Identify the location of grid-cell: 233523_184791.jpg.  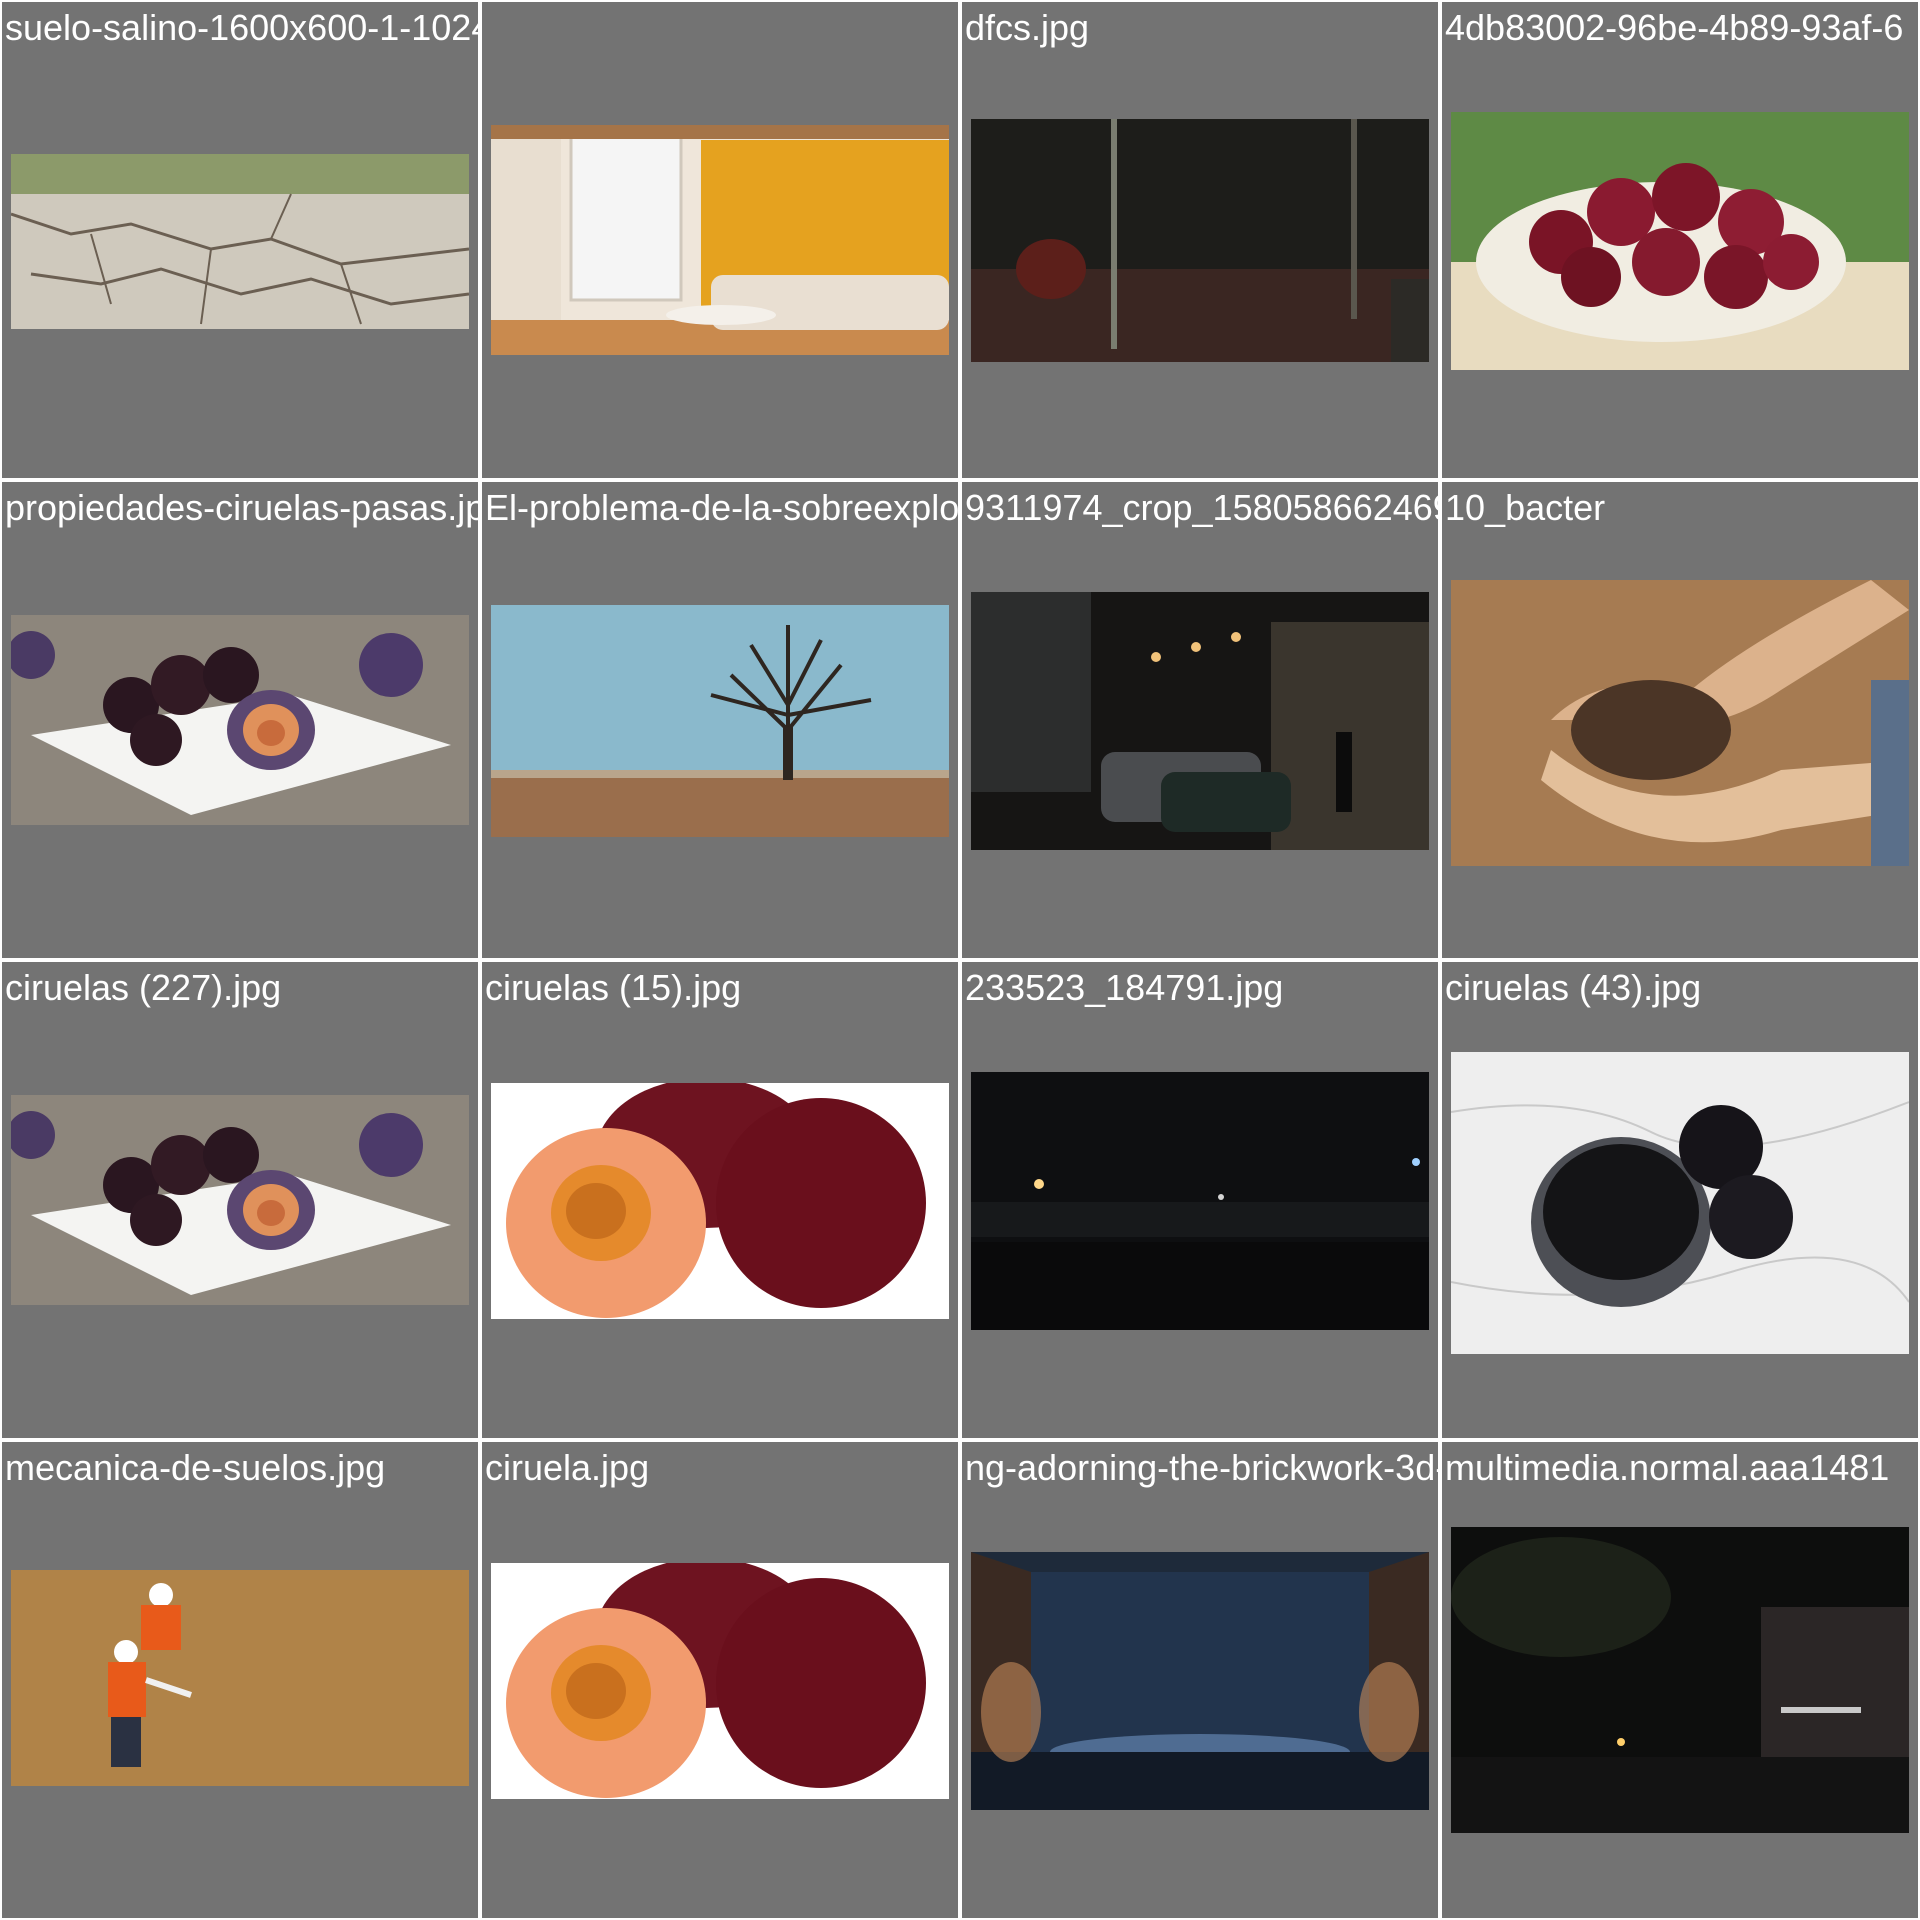
(1200, 1200).